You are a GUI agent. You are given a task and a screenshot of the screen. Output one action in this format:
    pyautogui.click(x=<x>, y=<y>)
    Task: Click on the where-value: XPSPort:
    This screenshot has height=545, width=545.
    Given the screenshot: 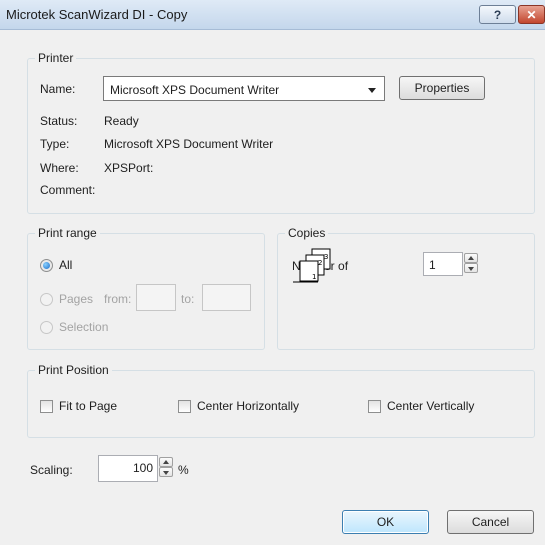 What is the action you would take?
    pyautogui.click(x=129, y=168)
    